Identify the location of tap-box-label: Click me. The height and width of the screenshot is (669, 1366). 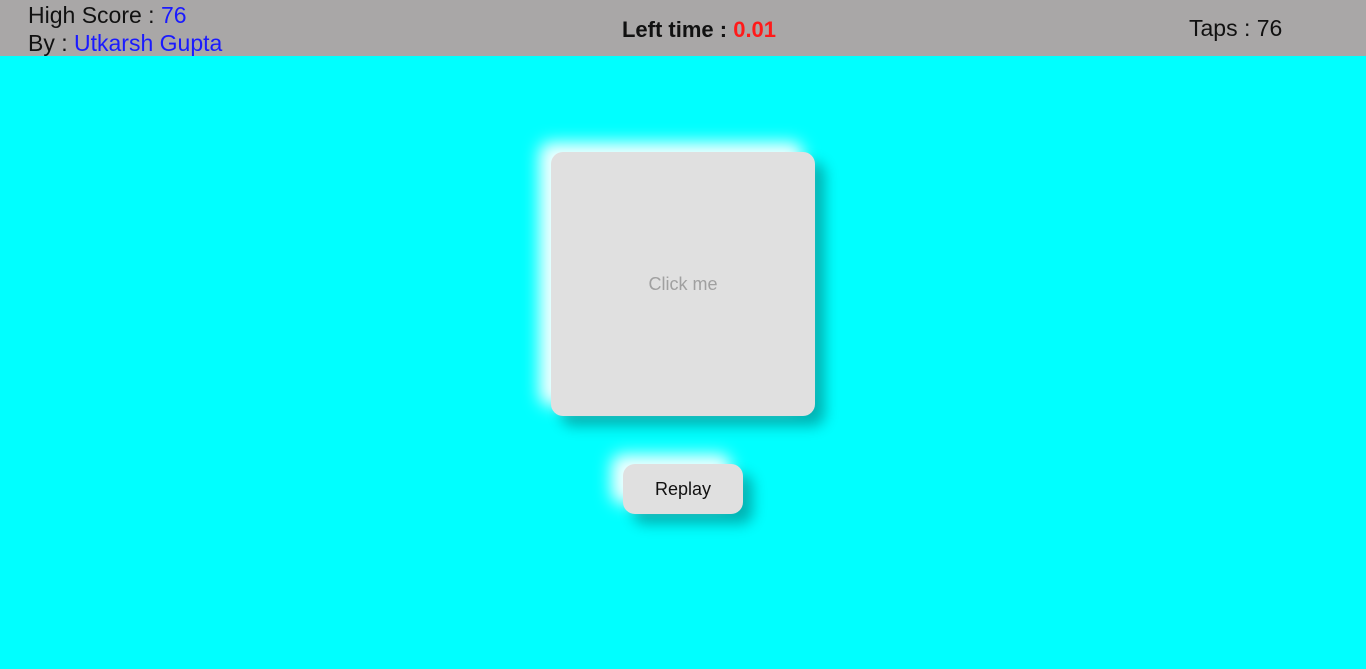
(683, 283).